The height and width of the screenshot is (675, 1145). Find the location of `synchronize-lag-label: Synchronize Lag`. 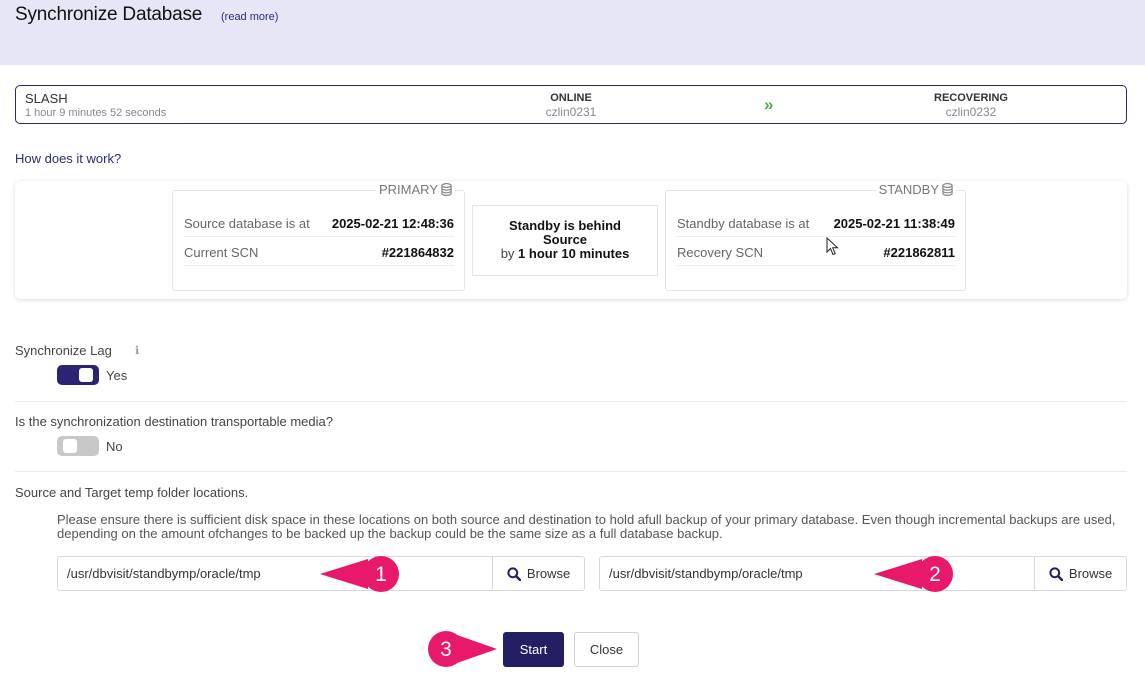

synchronize-lag-label: Synchronize Lag is located at coordinates (63, 350).